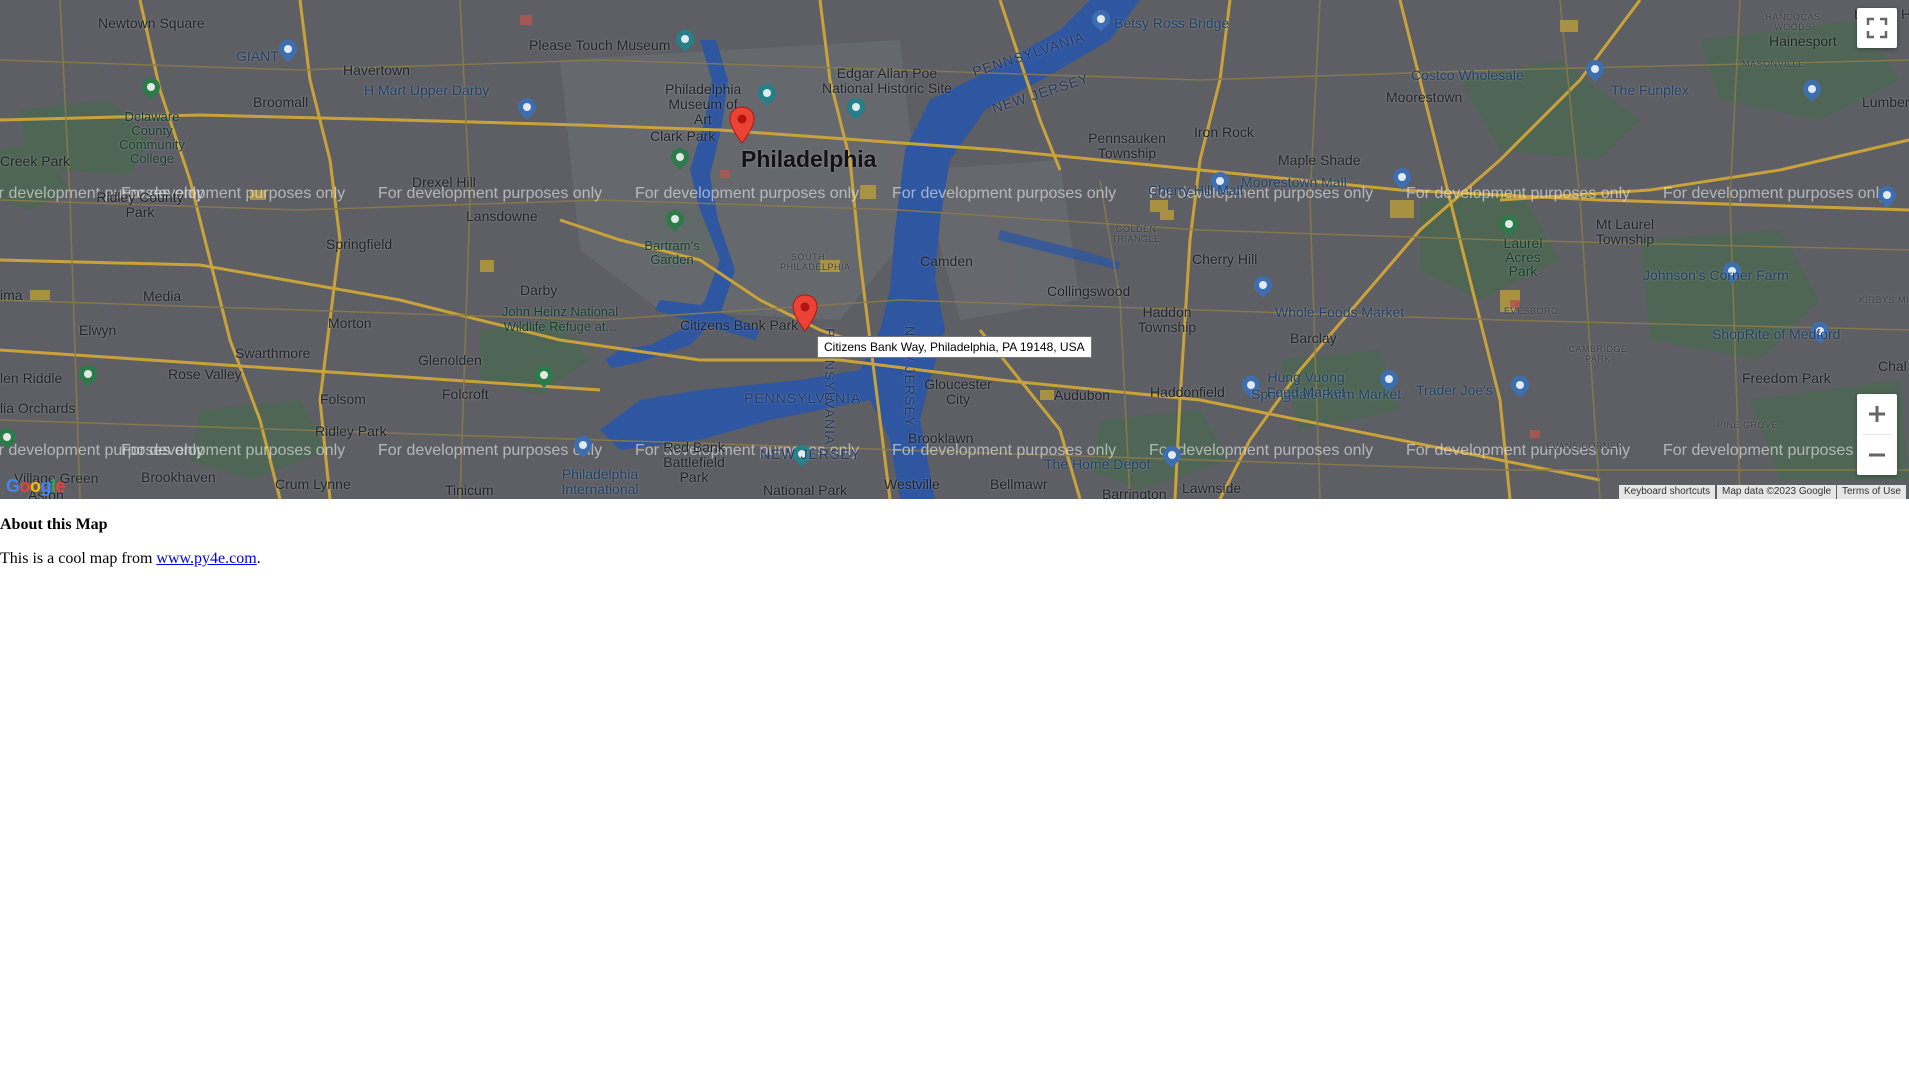 This screenshot has height=1070, width=1909. Describe the element at coordinates (1319, 160) in the screenshot. I see `map-label: Maple Shade` at that location.